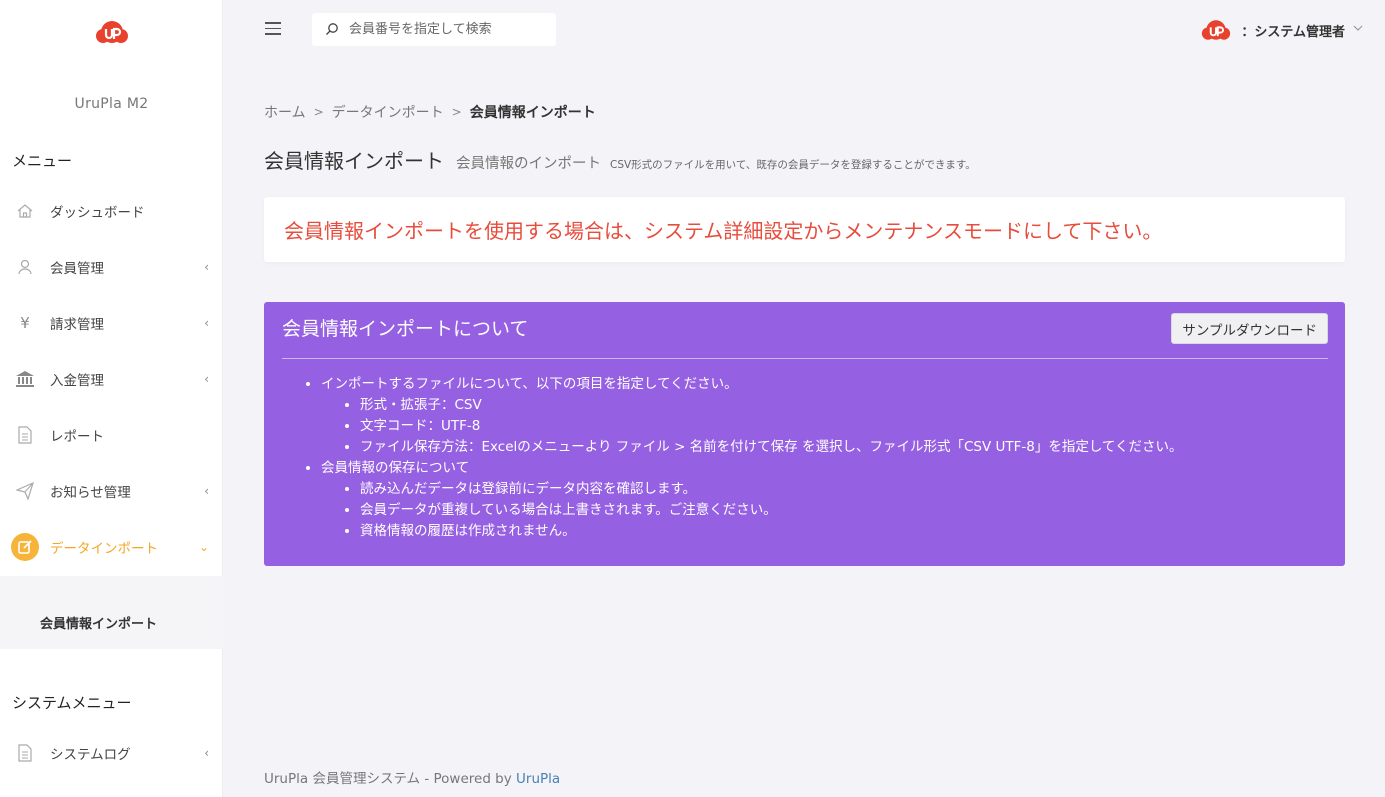 The height and width of the screenshot is (797, 1385). What do you see at coordinates (538, 779) in the screenshot?
I see `footer-link: UruPla` at bounding box center [538, 779].